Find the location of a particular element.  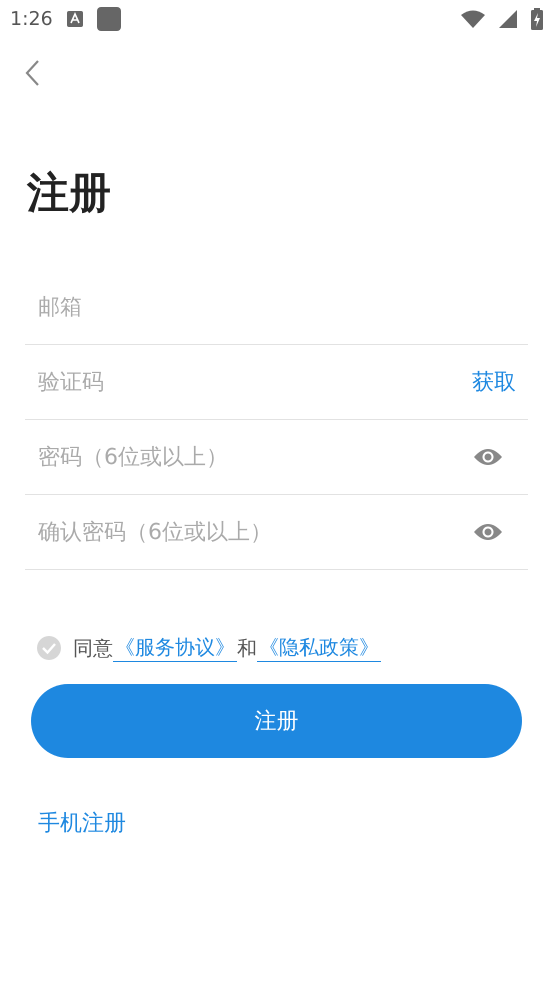

status-time: 1:26 is located at coordinates (31, 19).